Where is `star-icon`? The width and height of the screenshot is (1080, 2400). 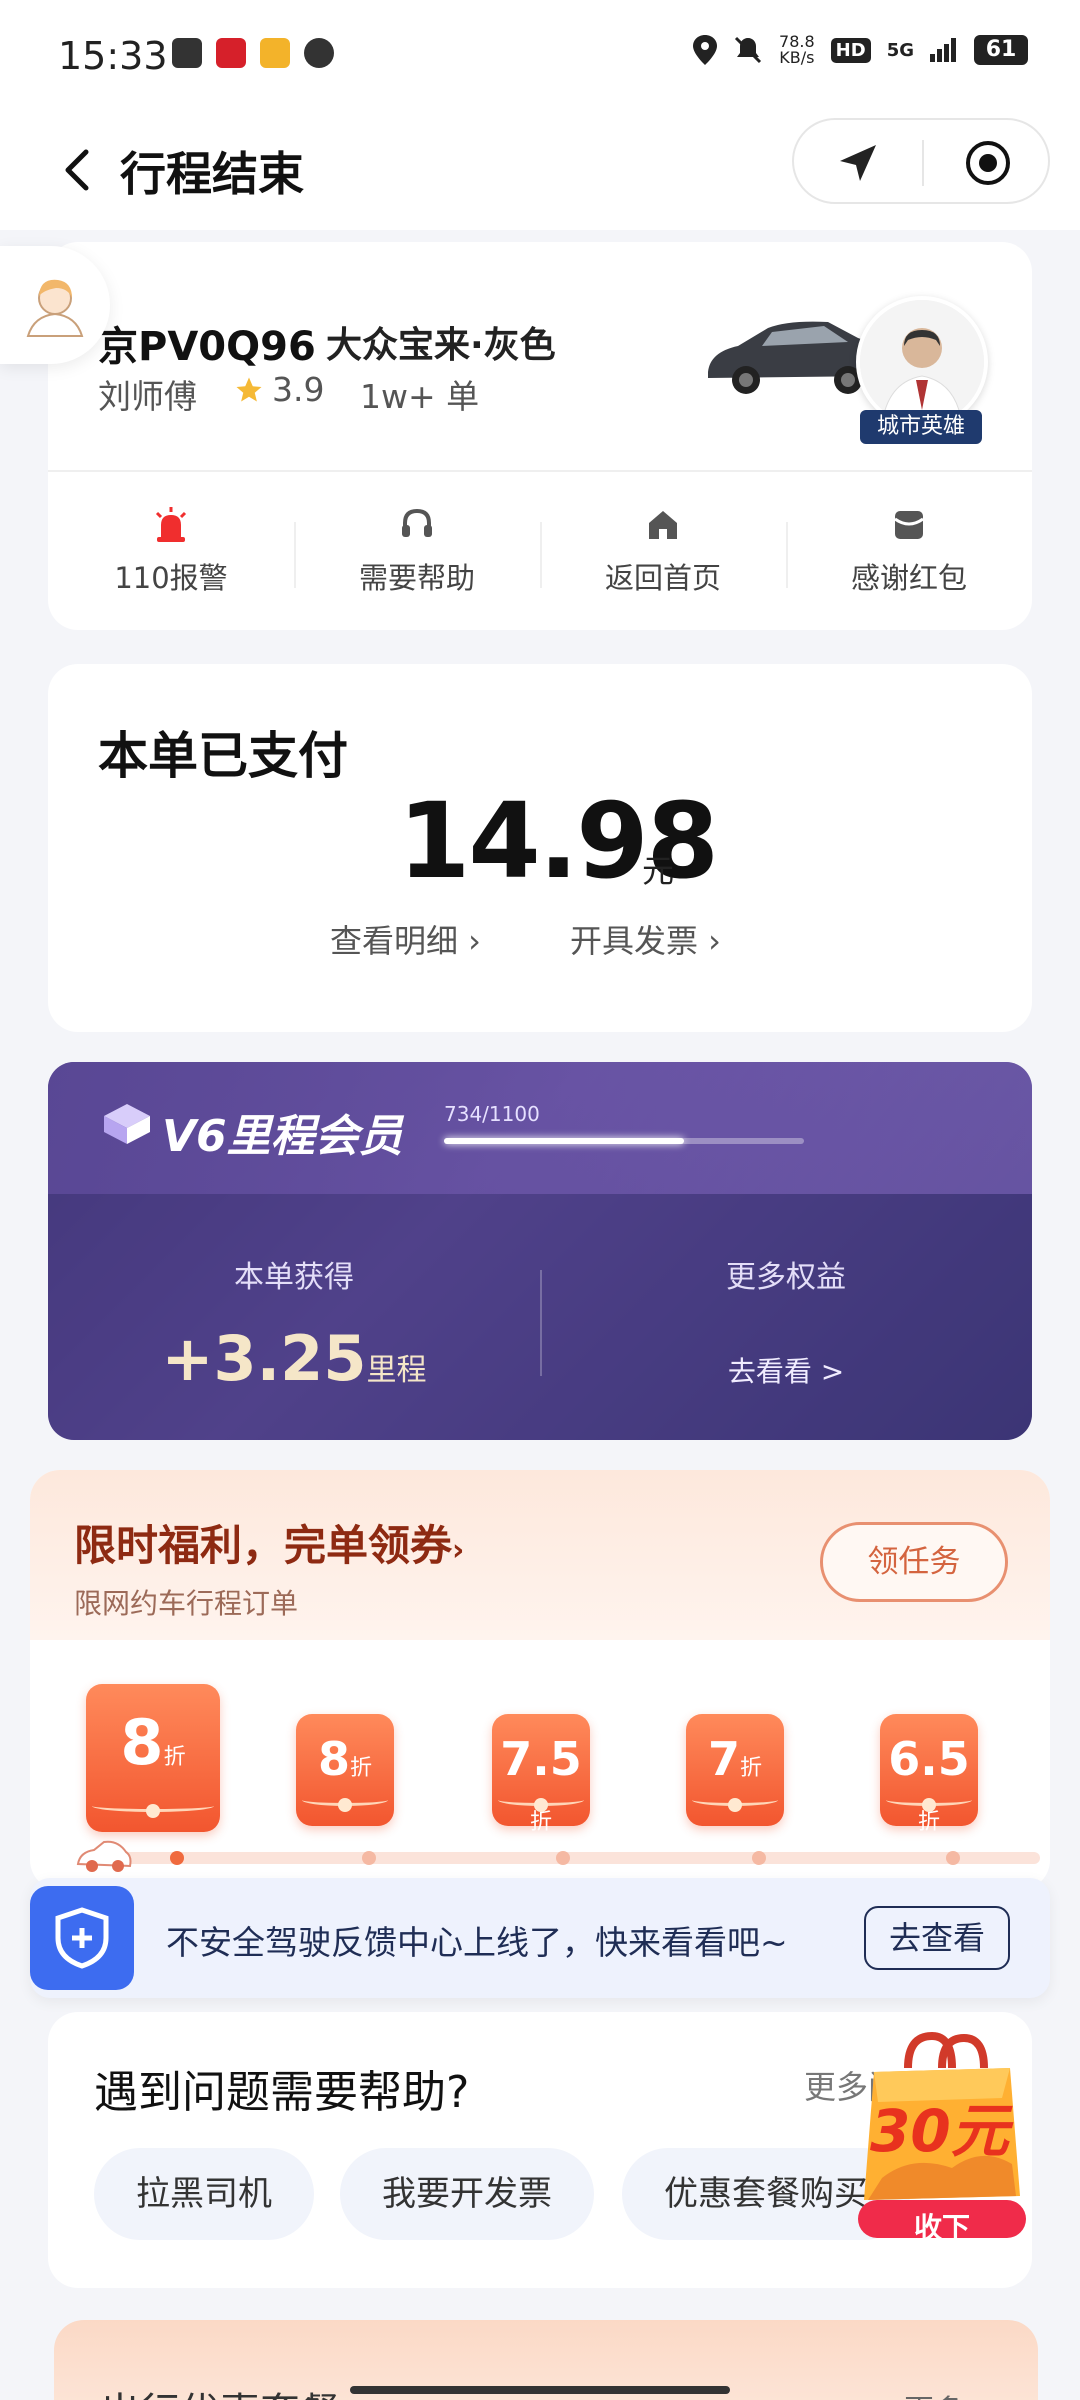
star-icon is located at coordinates (249, 389).